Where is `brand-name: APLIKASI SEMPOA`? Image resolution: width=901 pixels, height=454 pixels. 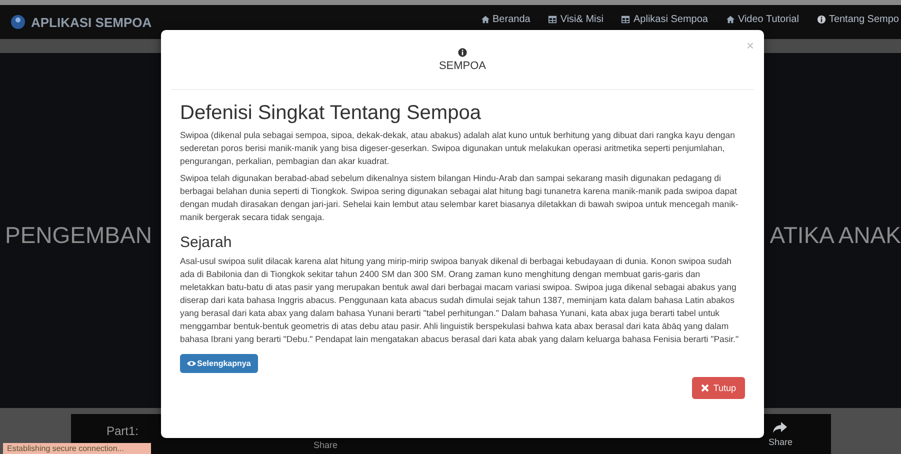
brand-name: APLIKASI SEMPOA is located at coordinates (91, 22).